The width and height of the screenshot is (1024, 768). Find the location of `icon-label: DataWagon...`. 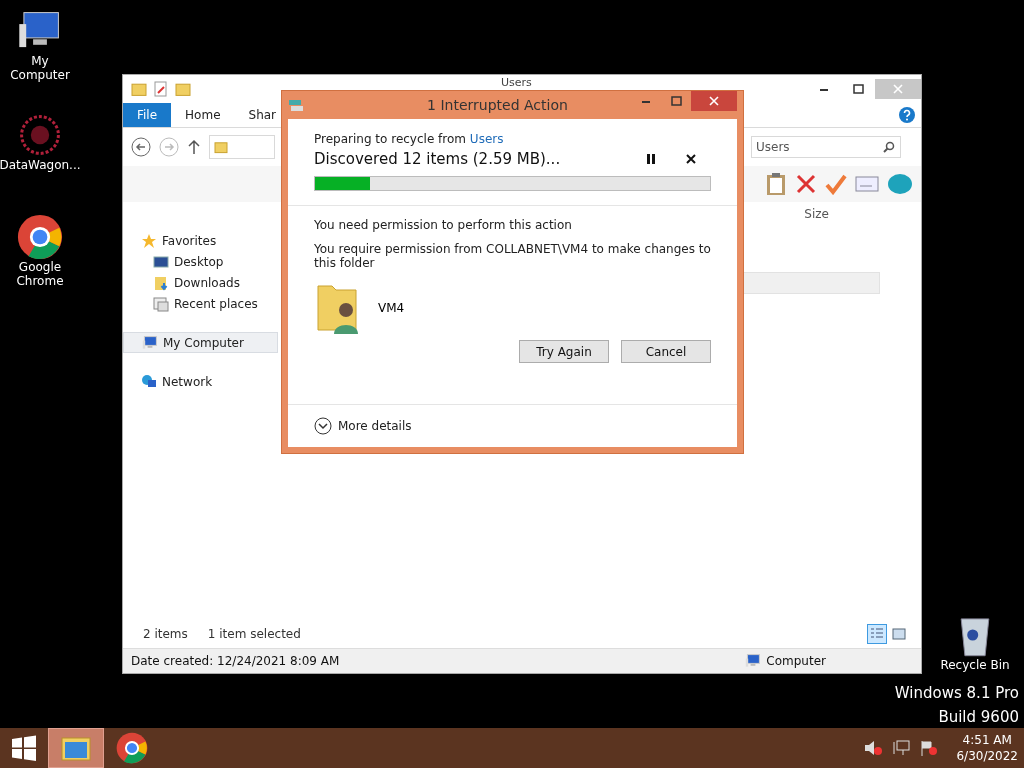

icon-label: DataWagon... is located at coordinates (40, 165).